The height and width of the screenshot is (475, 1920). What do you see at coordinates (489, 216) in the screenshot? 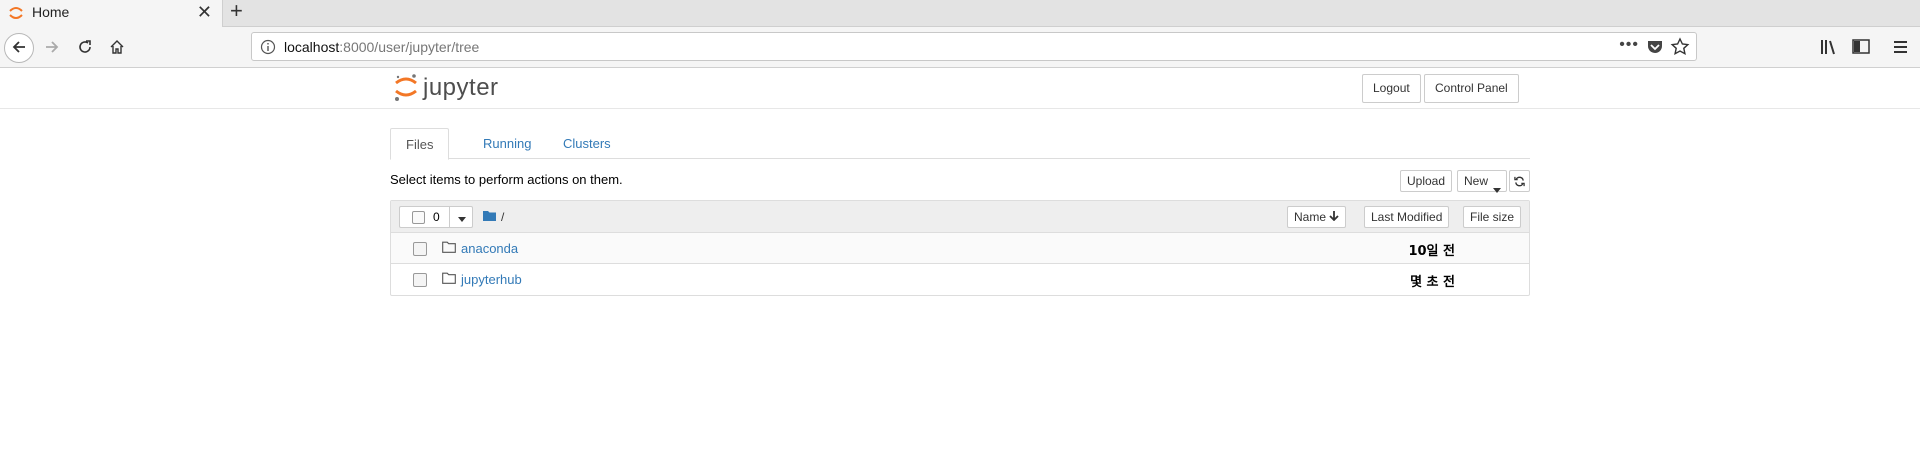
I see `folder-filled-icon` at bounding box center [489, 216].